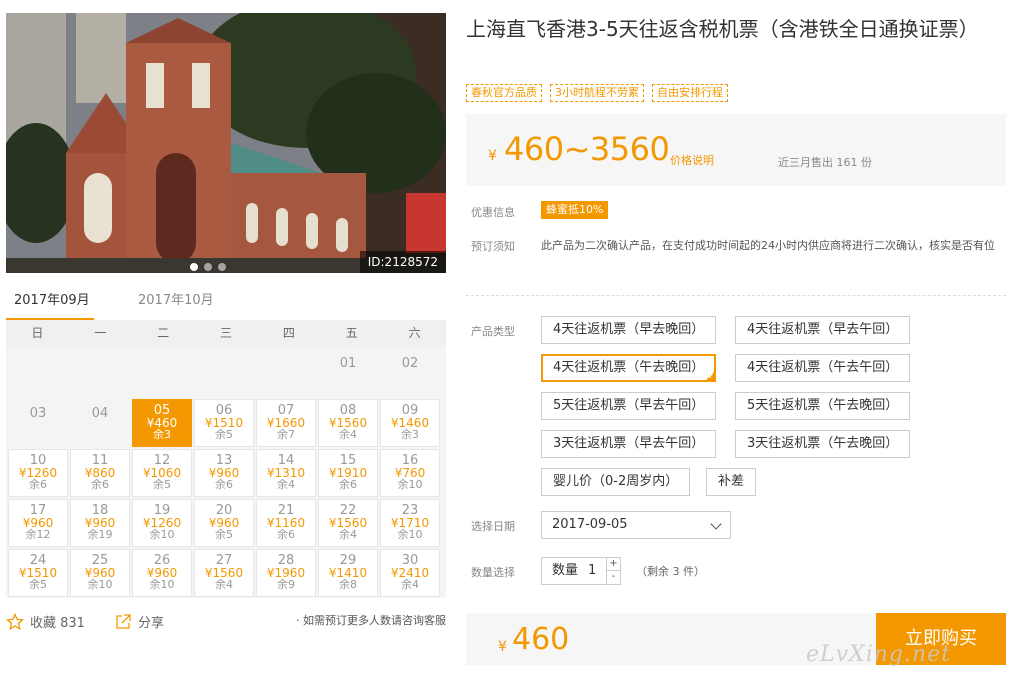 Image resolution: width=1011 pixels, height=693 pixels. Describe the element at coordinates (629, 330) in the screenshot. I see `option-4d-early-late: 4天往返机票（早去晚回）` at that location.